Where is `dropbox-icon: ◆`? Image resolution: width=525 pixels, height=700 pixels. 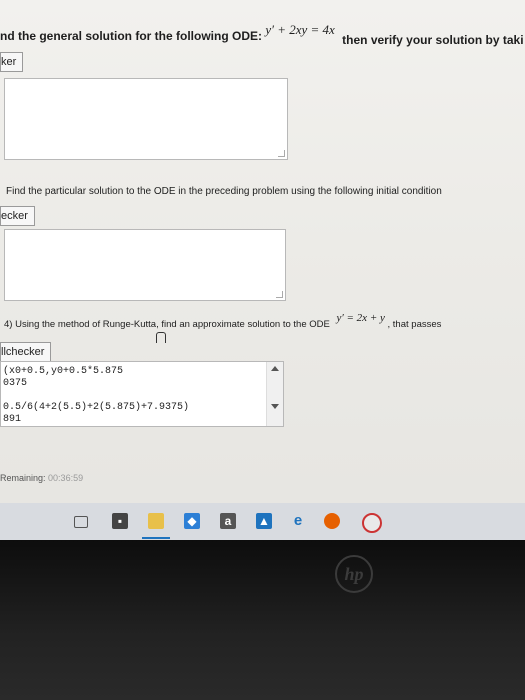
dropbox-icon: ◆ is located at coordinates (192, 521).